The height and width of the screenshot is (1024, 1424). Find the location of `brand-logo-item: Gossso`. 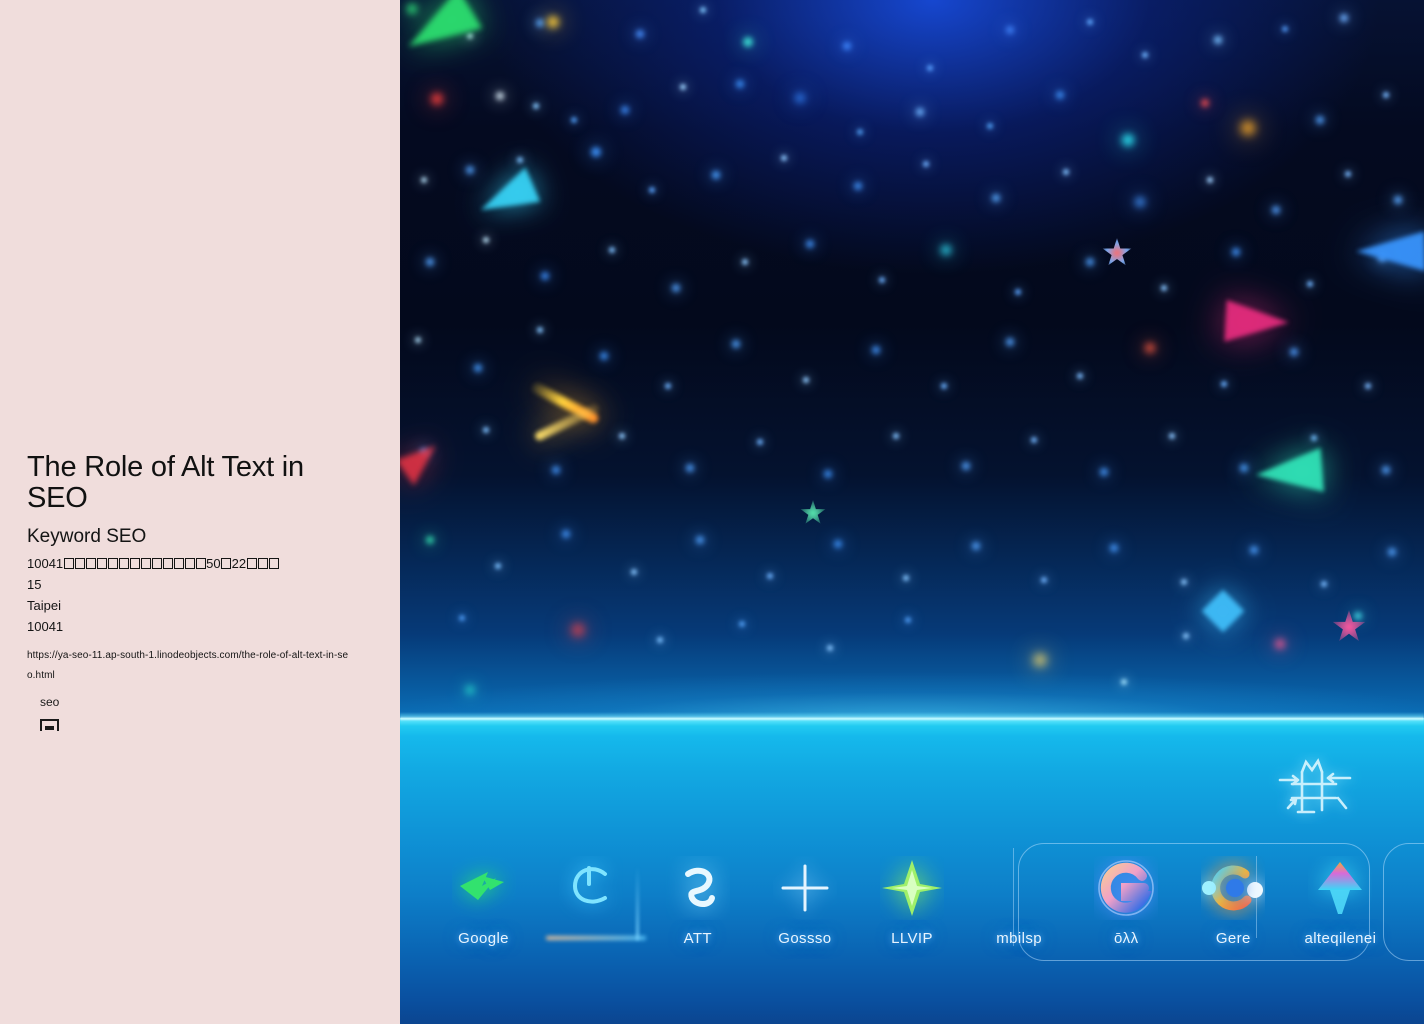

brand-logo-item: Gossso is located at coordinates (804, 893).